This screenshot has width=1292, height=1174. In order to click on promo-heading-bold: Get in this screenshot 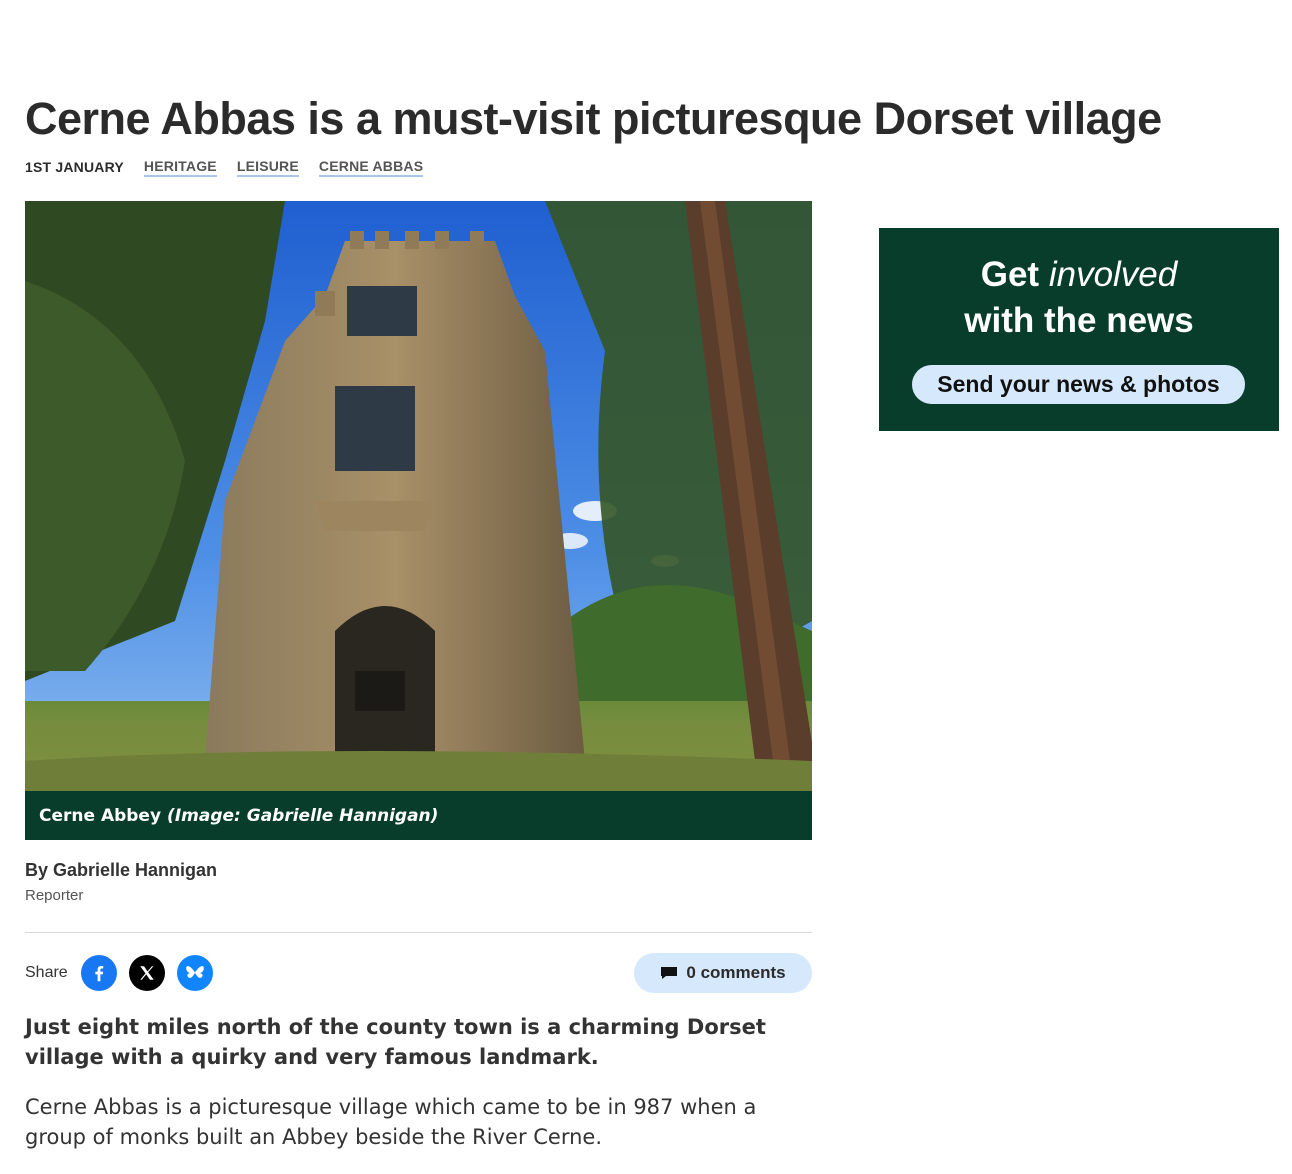, I will do `click(1010, 274)`.